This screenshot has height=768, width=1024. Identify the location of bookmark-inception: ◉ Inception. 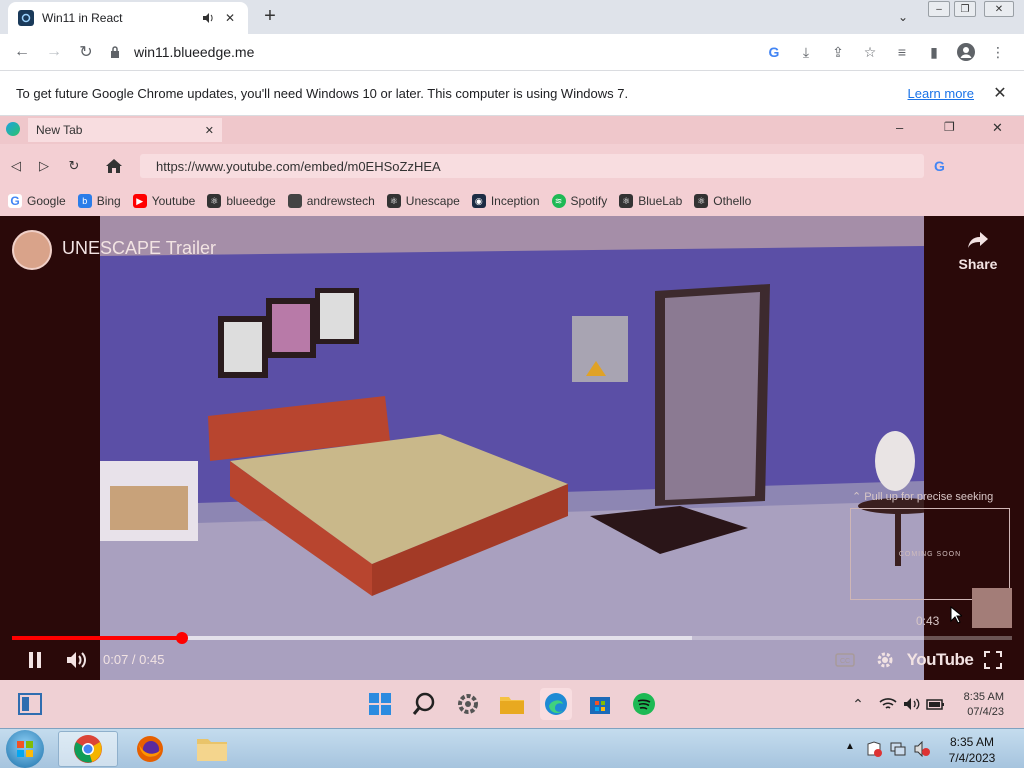
(505, 201).